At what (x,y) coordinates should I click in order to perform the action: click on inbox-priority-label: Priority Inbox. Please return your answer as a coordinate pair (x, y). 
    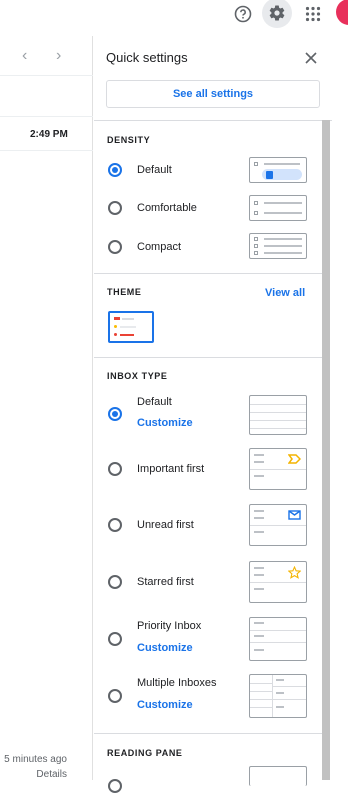
    Looking at the image, I should click on (169, 626).